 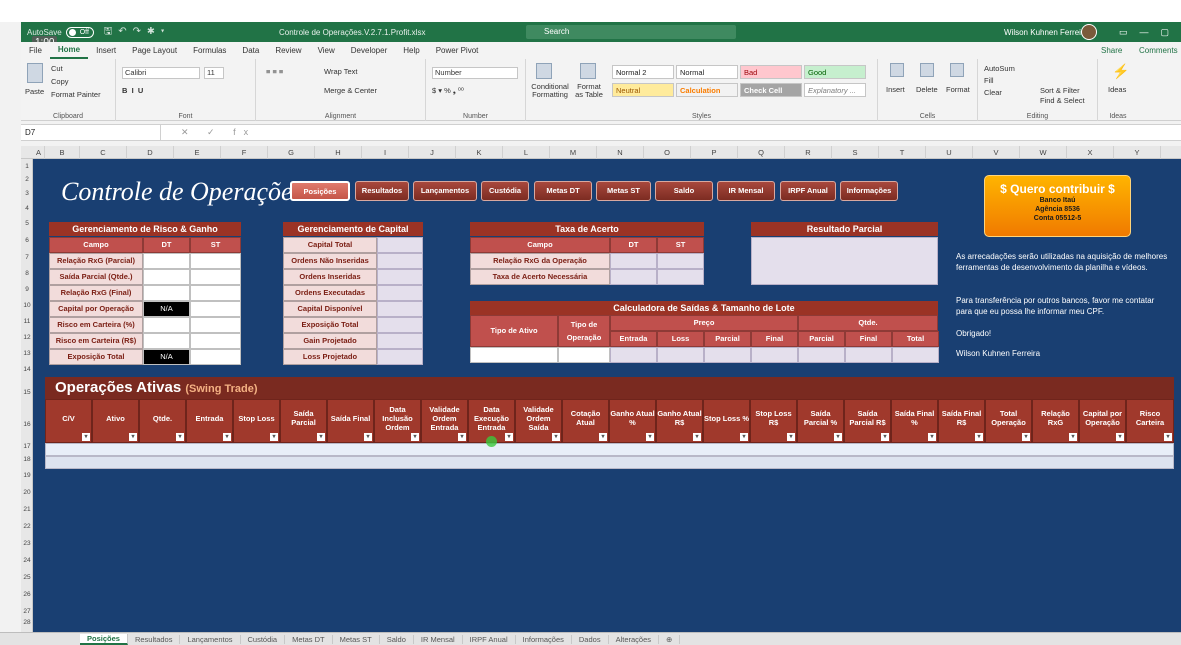 I want to click on col-header-d: D, so click(x=150, y=152).